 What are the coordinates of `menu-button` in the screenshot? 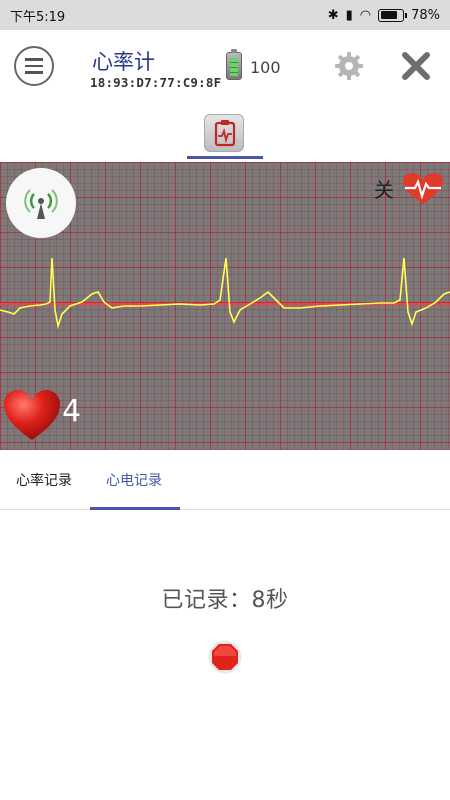 It's located at (34, 66).